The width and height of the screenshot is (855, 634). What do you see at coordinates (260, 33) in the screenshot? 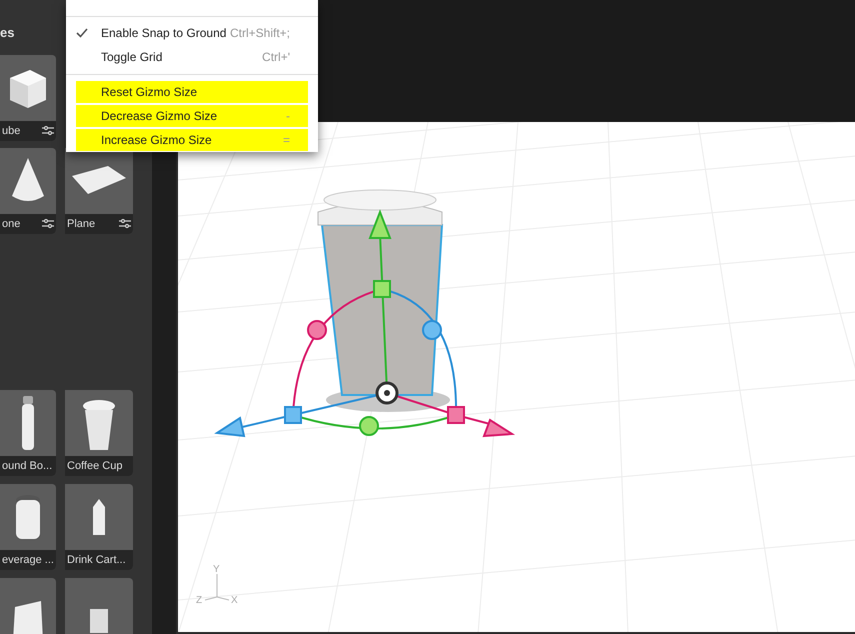
I see `shortcut-label: Ctrl+Shift+;` at bounding box center [260, 33].